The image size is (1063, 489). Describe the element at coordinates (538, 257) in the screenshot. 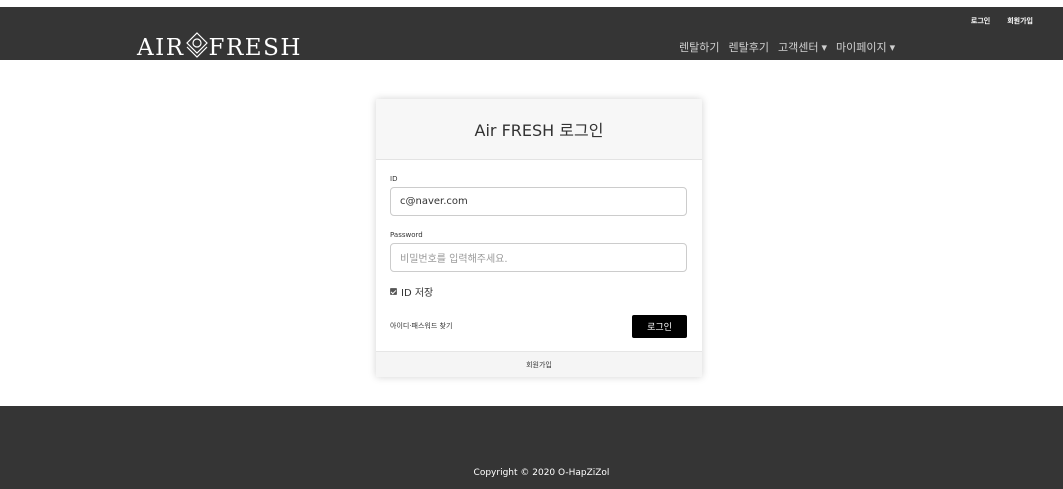

I see `password-input: 비밀번호를 입력해주세요.` at that location.